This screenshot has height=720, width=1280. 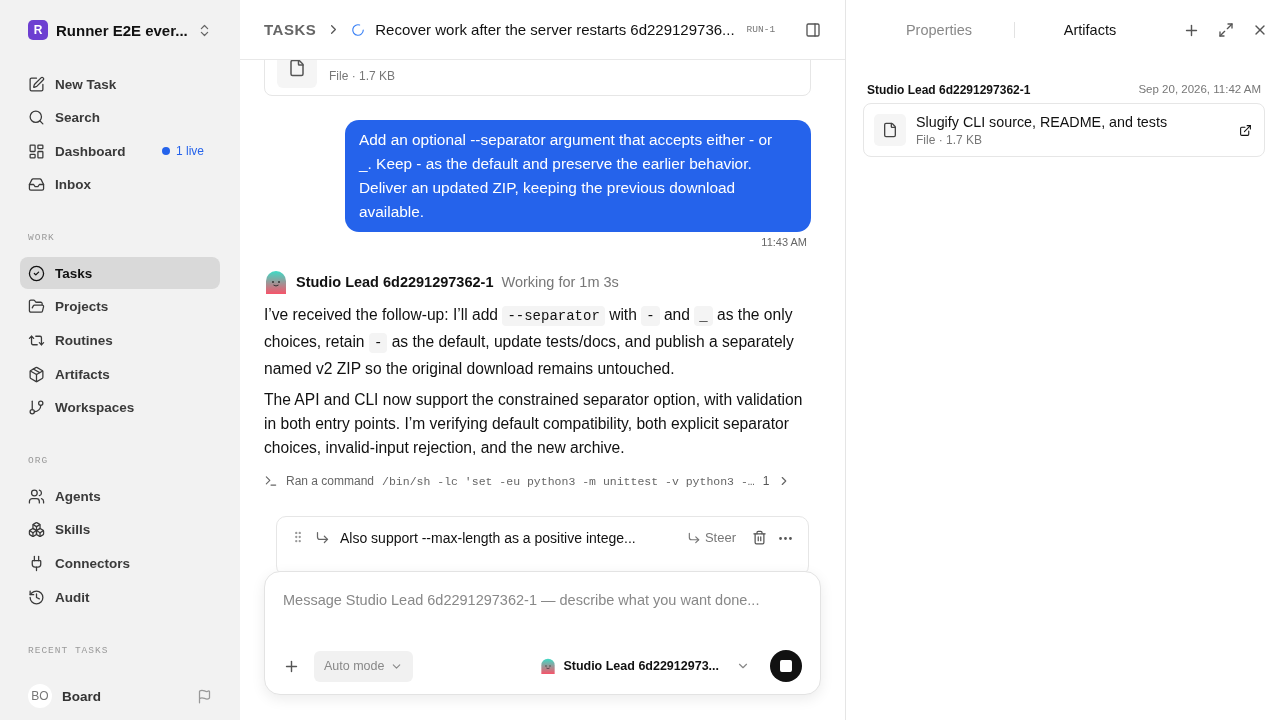 I want to click on agent-status: Working for 1m 3s, so click(x=560, y=282).